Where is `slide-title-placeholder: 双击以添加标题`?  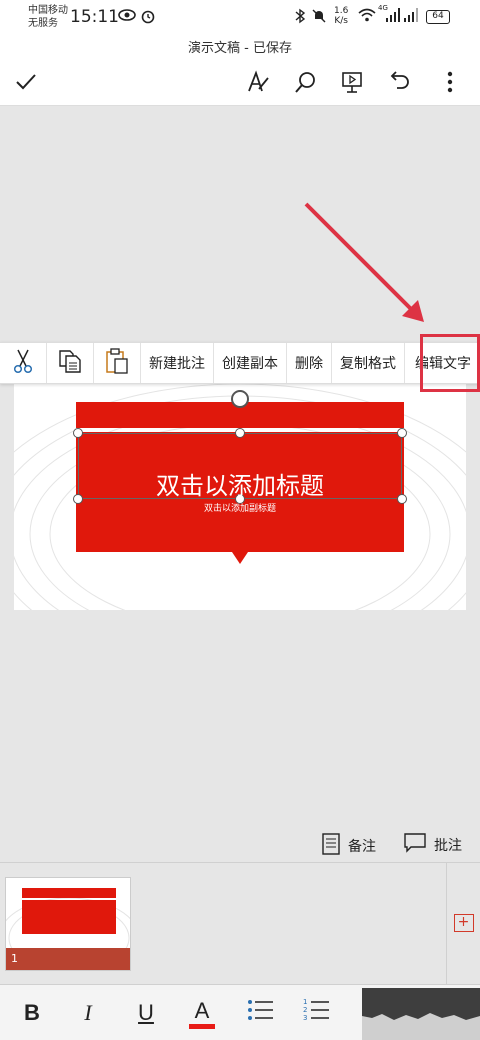 slide-title-placeholder: 双击以添加标题 is located at coordinates (240, 483).